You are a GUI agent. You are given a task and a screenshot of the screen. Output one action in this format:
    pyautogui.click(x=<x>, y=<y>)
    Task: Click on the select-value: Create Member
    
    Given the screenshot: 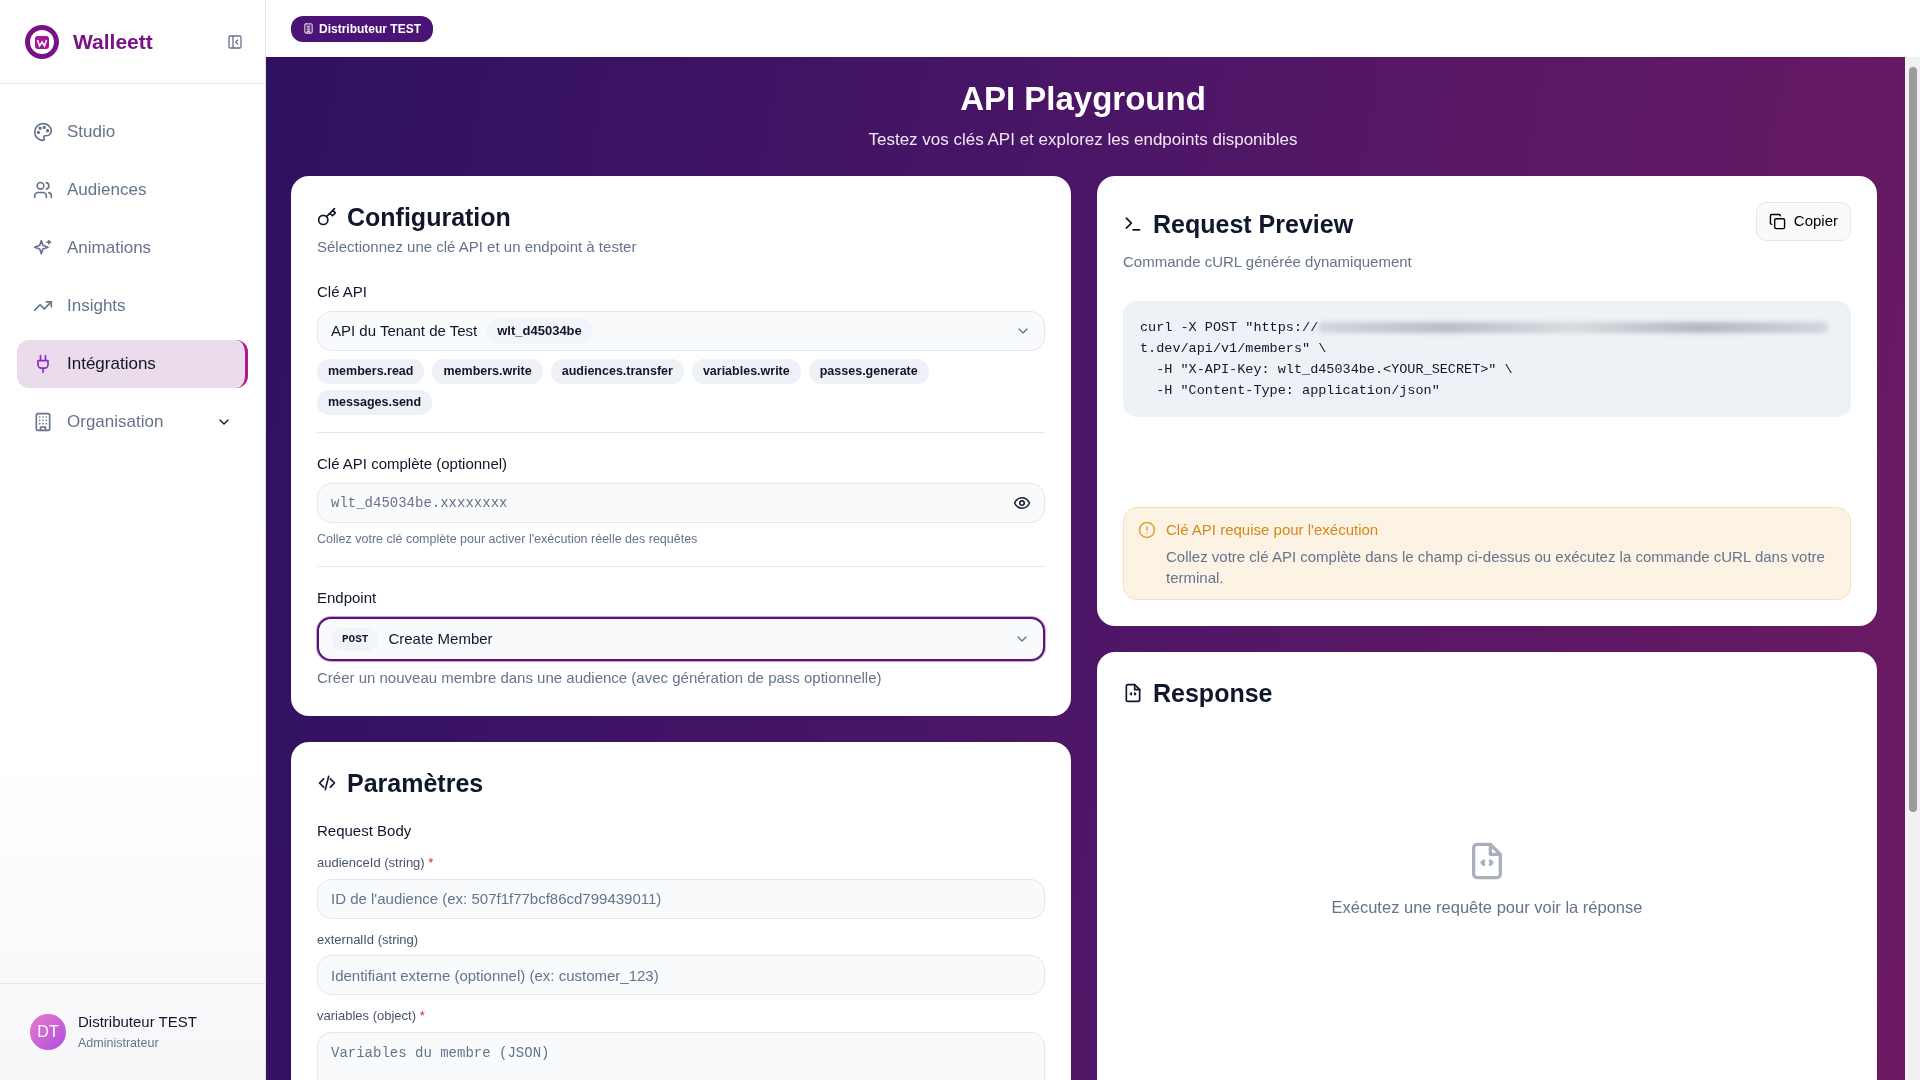 What is the action you would take?
    pyautogui.click(x=440, y=639)
    